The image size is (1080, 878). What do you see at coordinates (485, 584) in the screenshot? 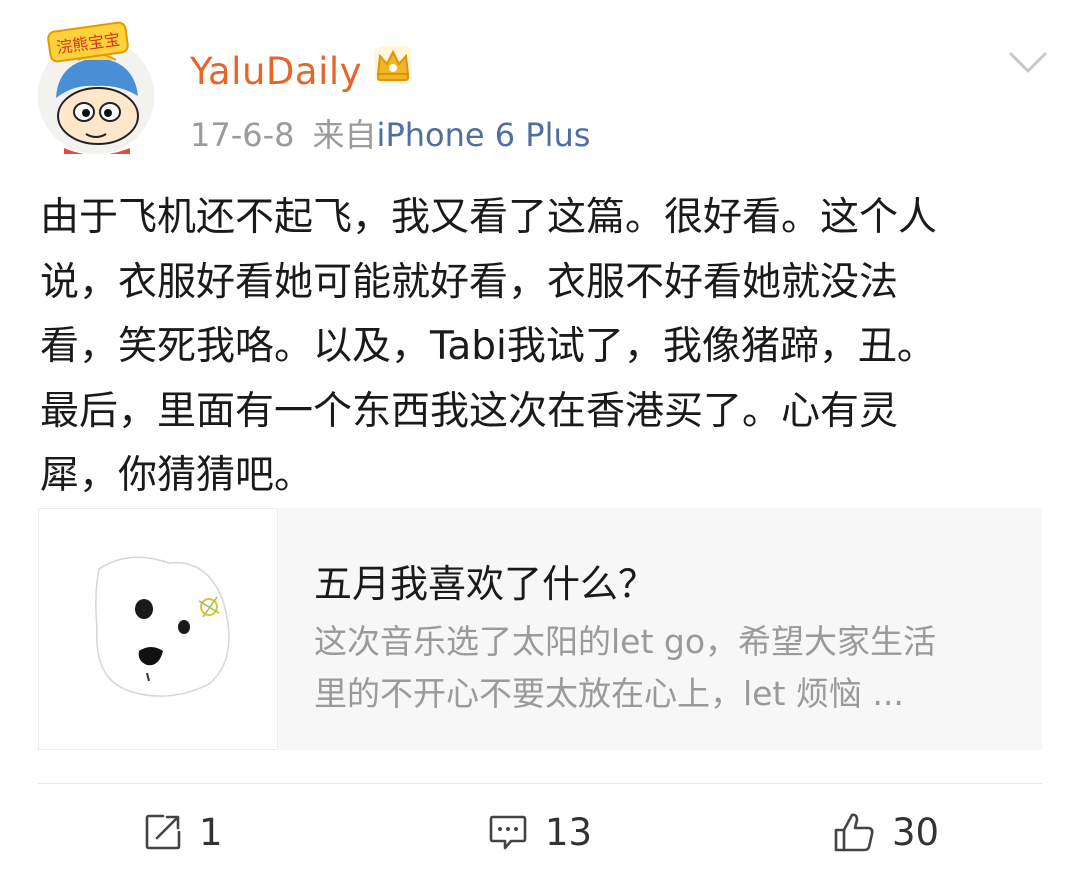
I see `card-title: 五月我喜欢了什么？` at bounding box center [485, 584].